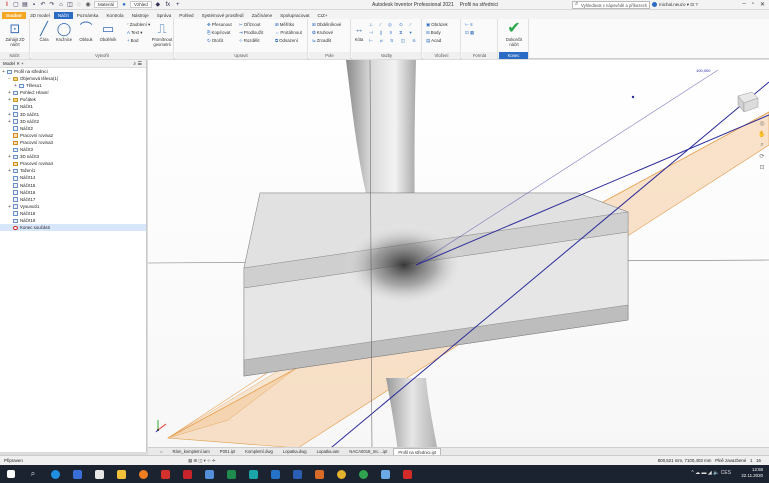  Describe the element at coordinates (162, 34) in the screenshot. I see `project-geometry-button: ⎍ Promítnout geometrii` at that location.